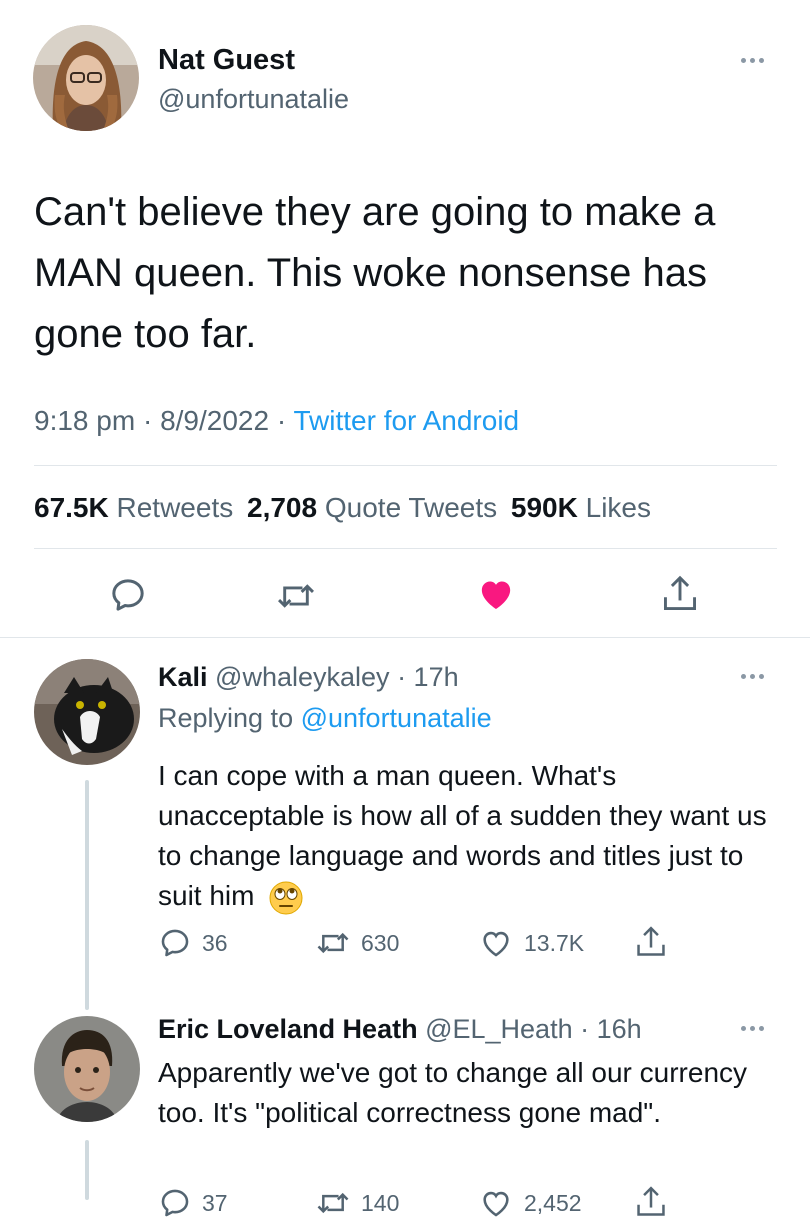  I want to click on reply-button: 36, so click(193, 943).